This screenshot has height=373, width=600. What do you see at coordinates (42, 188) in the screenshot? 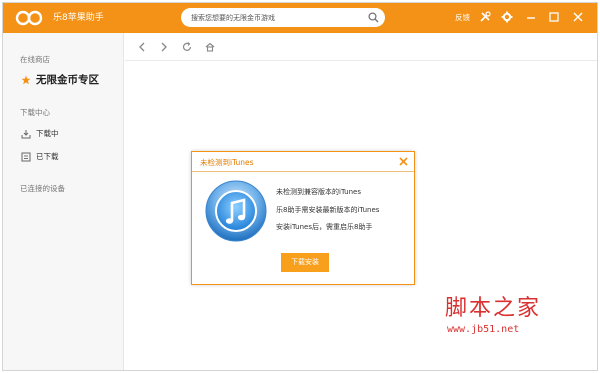
I see `devices-header: 已连接的设备` at bounding box center [42, 188].